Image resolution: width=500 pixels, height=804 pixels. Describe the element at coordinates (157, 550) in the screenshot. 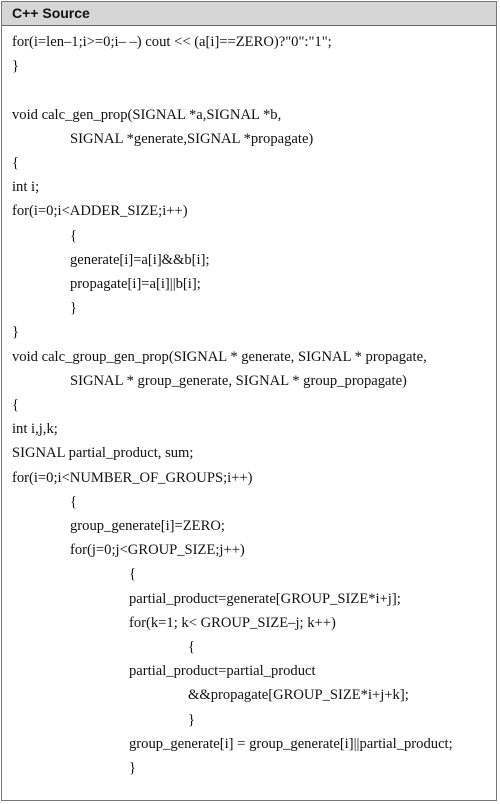

I see `code-line: for(j=0;j<GROUP_SIZE;j++)` at that location.